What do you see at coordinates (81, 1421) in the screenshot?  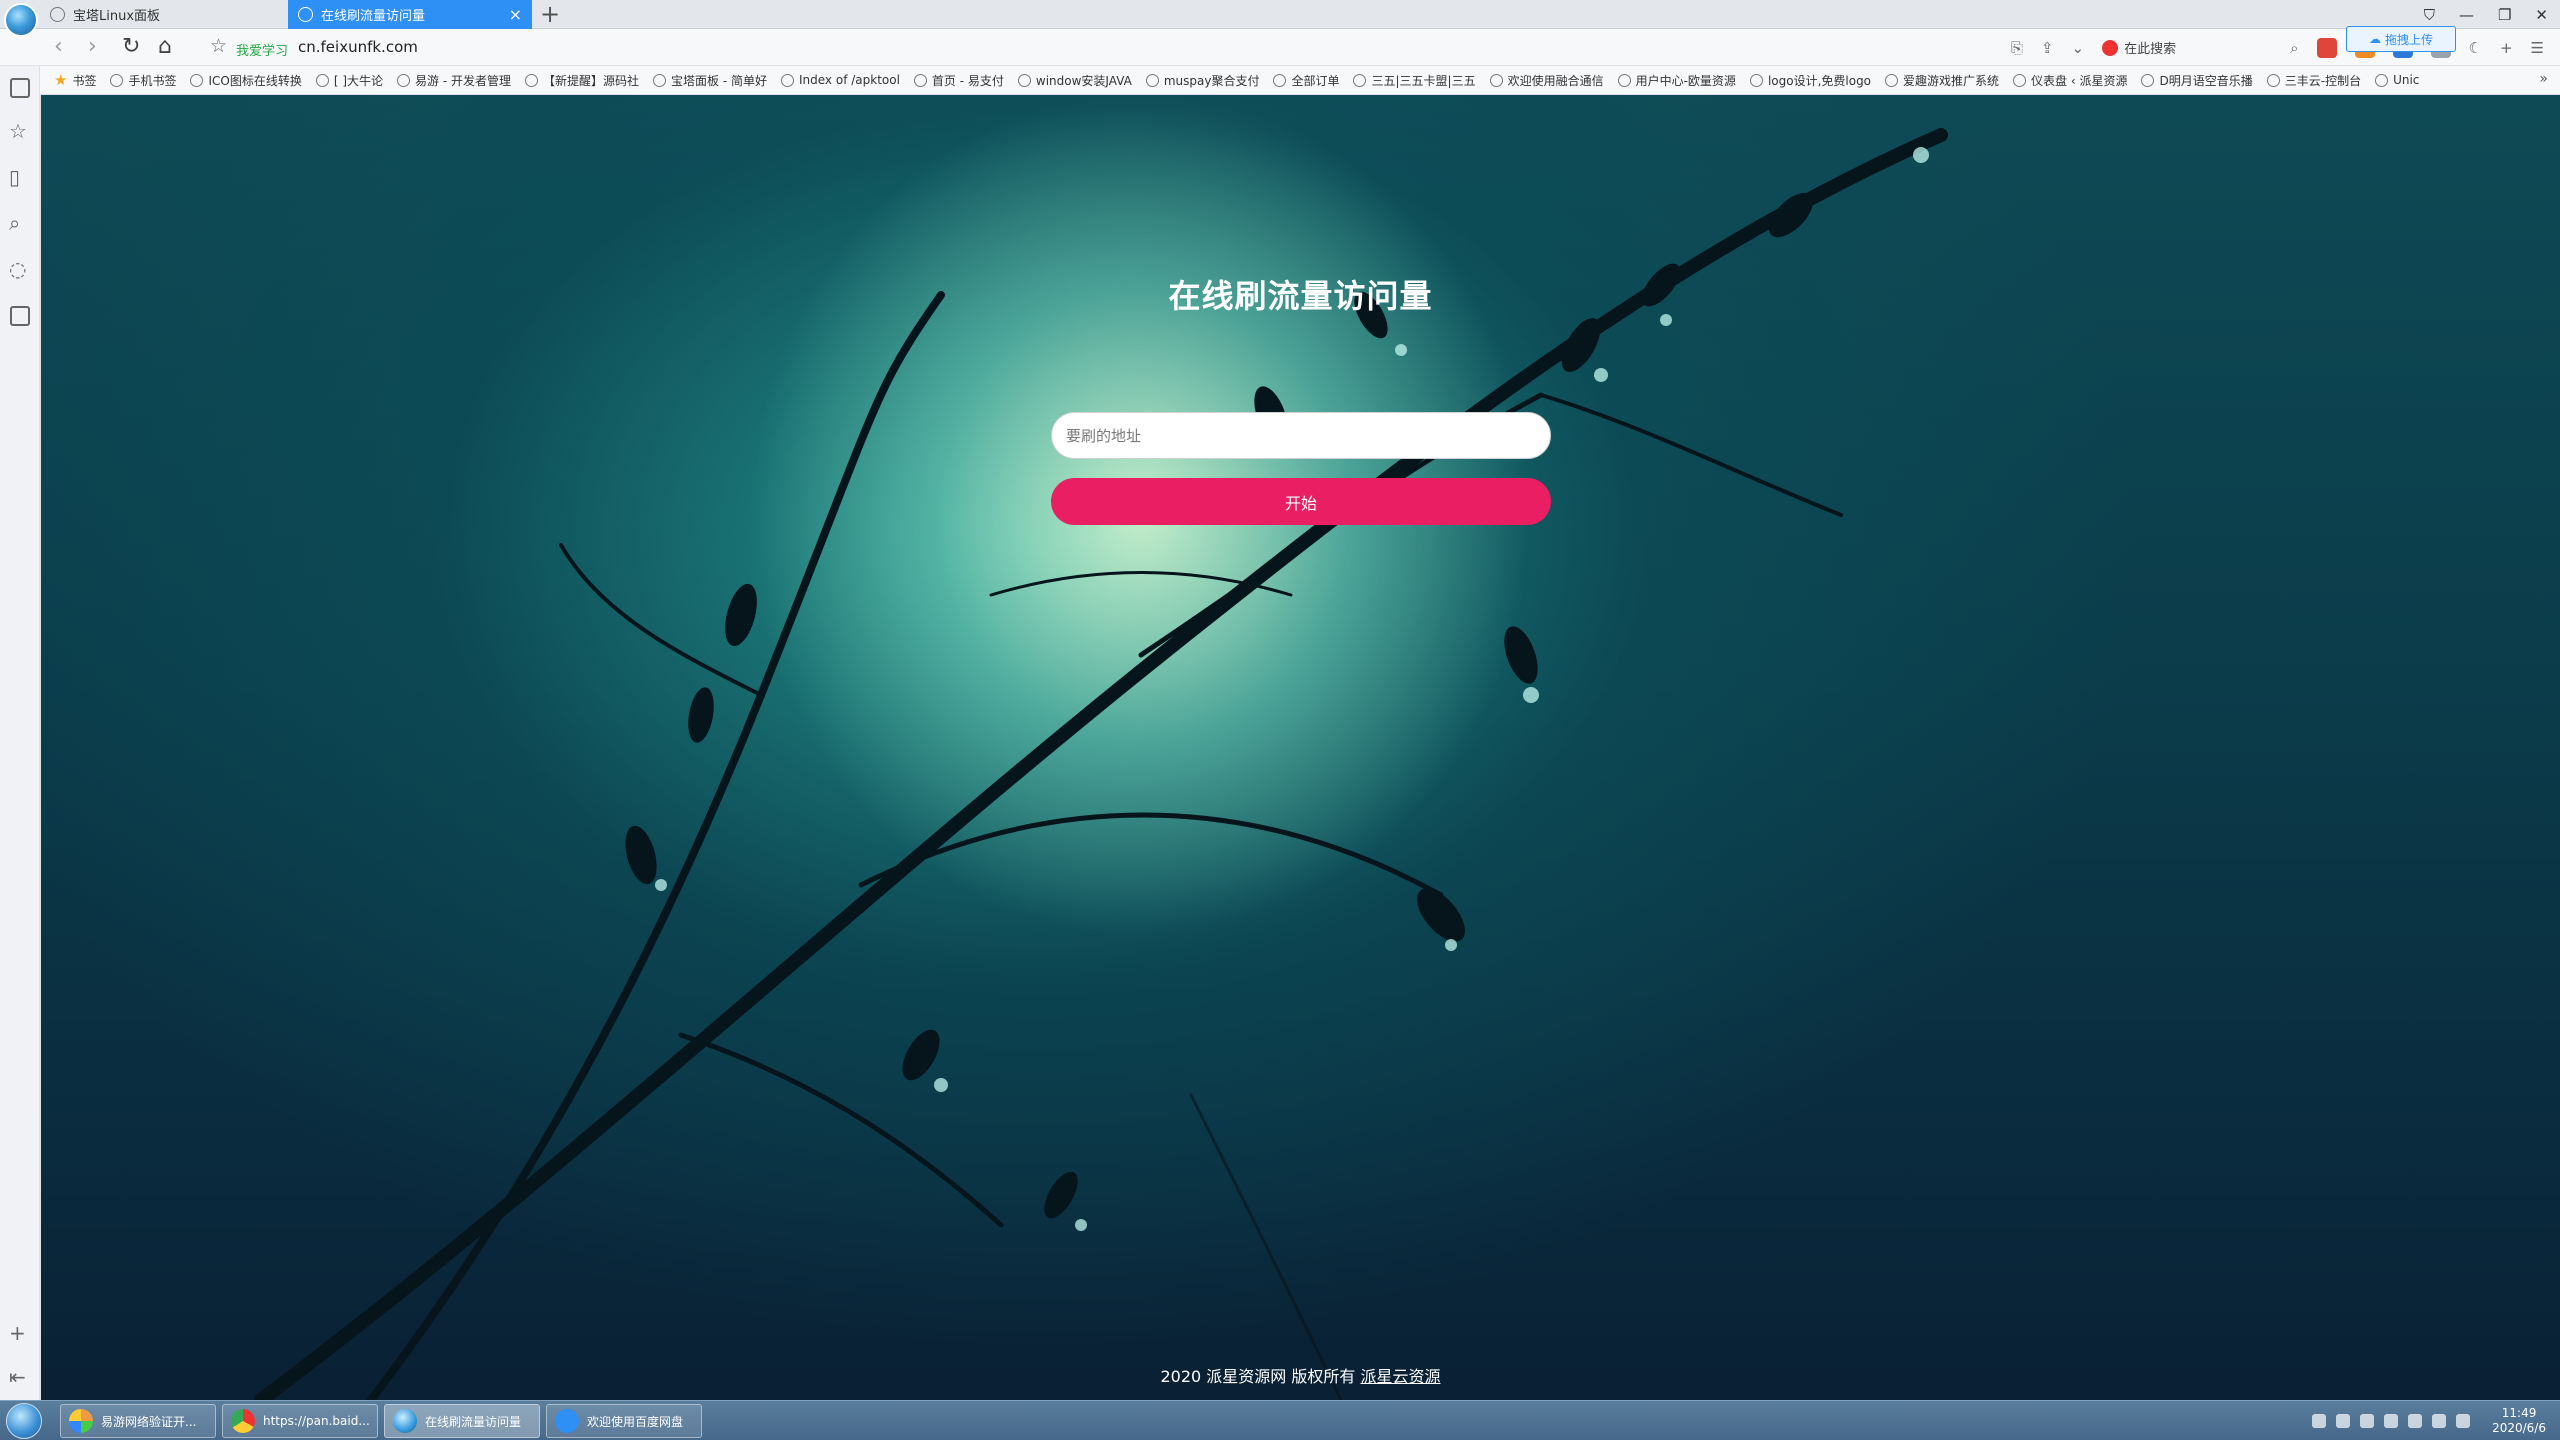 I see `app-icon` at bounding box center [81, 1421].